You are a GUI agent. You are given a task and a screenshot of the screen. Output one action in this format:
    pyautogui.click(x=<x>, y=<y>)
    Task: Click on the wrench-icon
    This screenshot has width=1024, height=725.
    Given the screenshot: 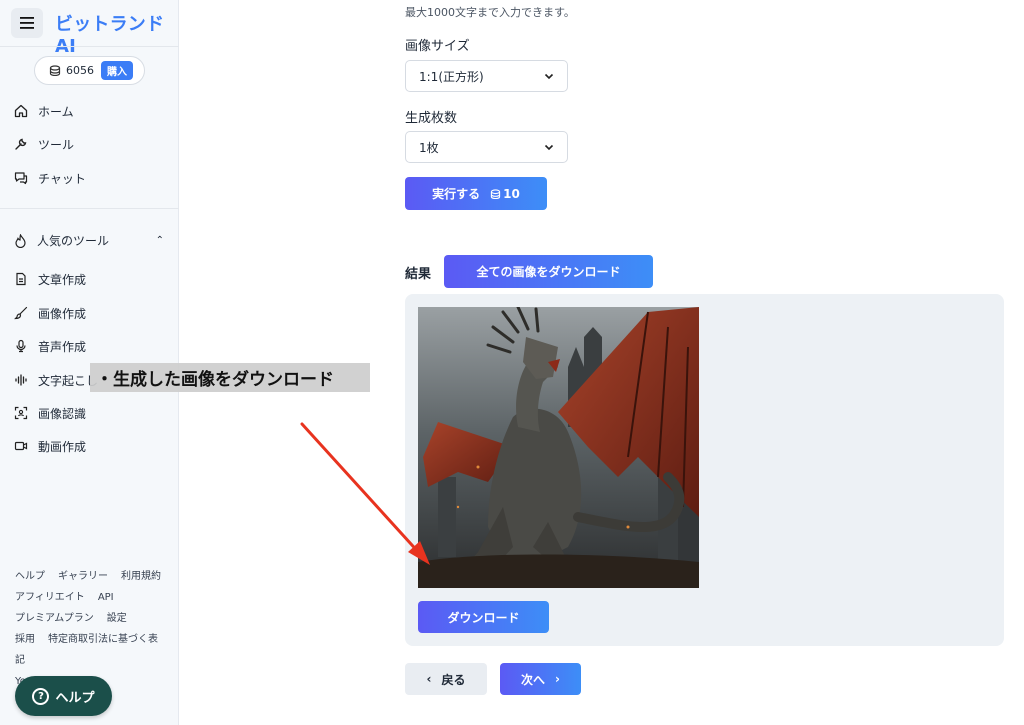 What is the action you would take?
    pyautogui.click(x=21, y=144)
    